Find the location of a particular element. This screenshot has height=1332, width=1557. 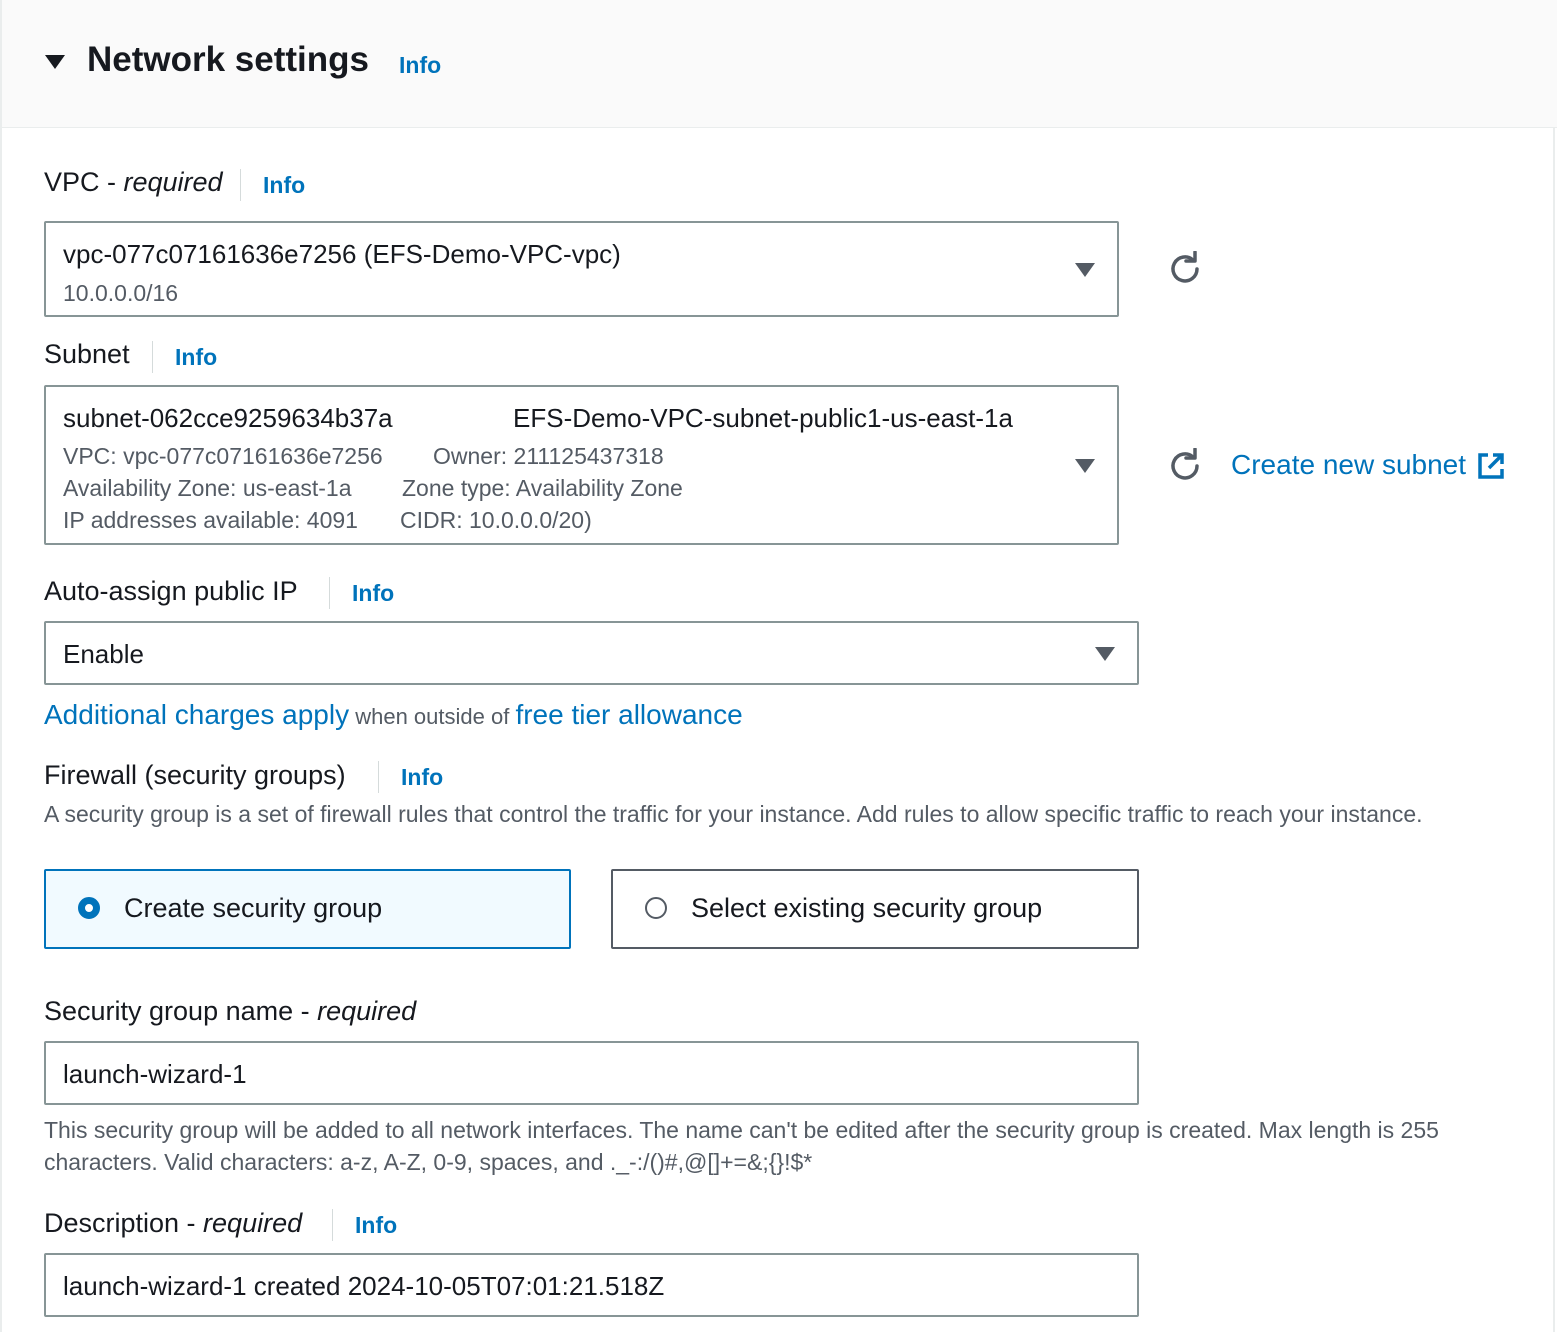

subnet-owner: Owner: 211125437318 is located at coordinates (548, 456).